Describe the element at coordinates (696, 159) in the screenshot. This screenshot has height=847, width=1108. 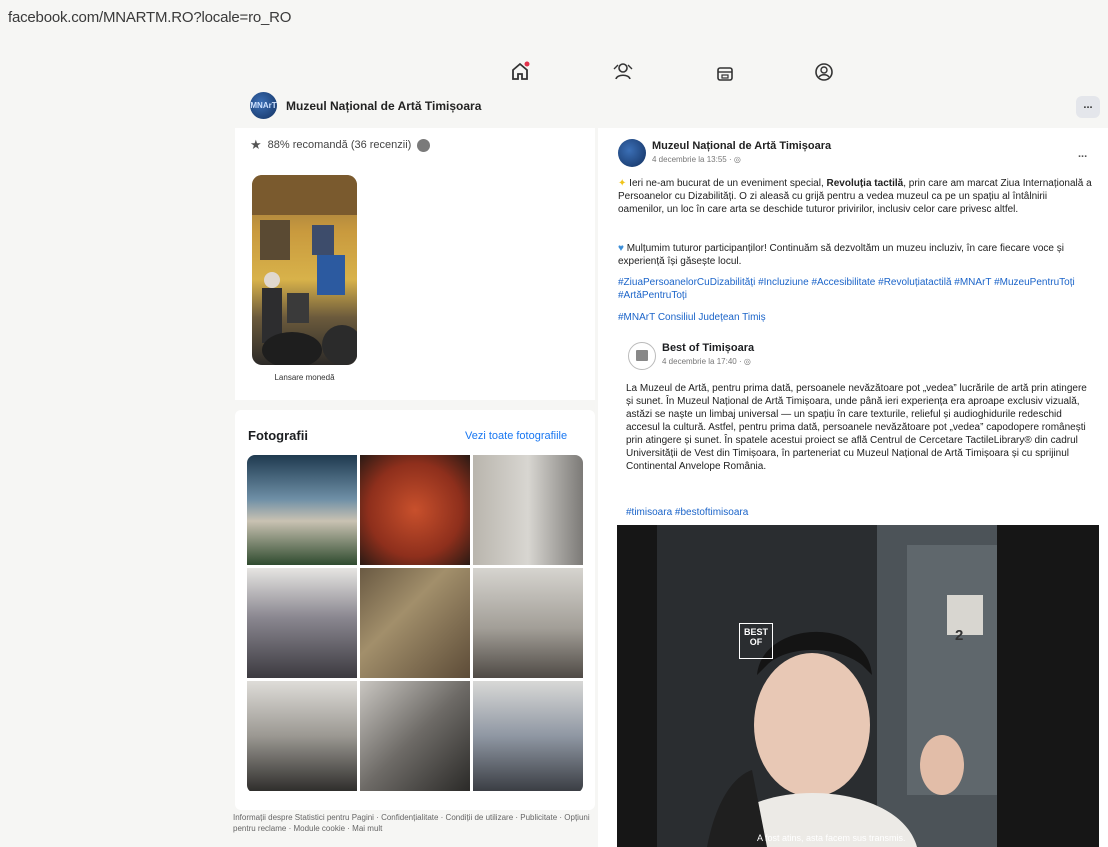
I see `post-date: 4 decembrie la 13:55 · ◎` at that location.